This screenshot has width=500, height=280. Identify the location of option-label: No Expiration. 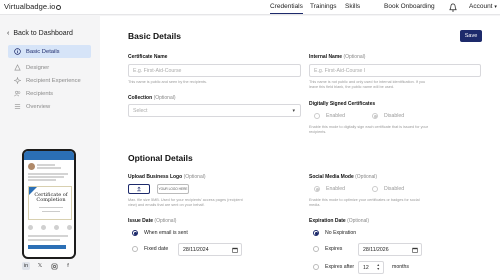
(341, 233).